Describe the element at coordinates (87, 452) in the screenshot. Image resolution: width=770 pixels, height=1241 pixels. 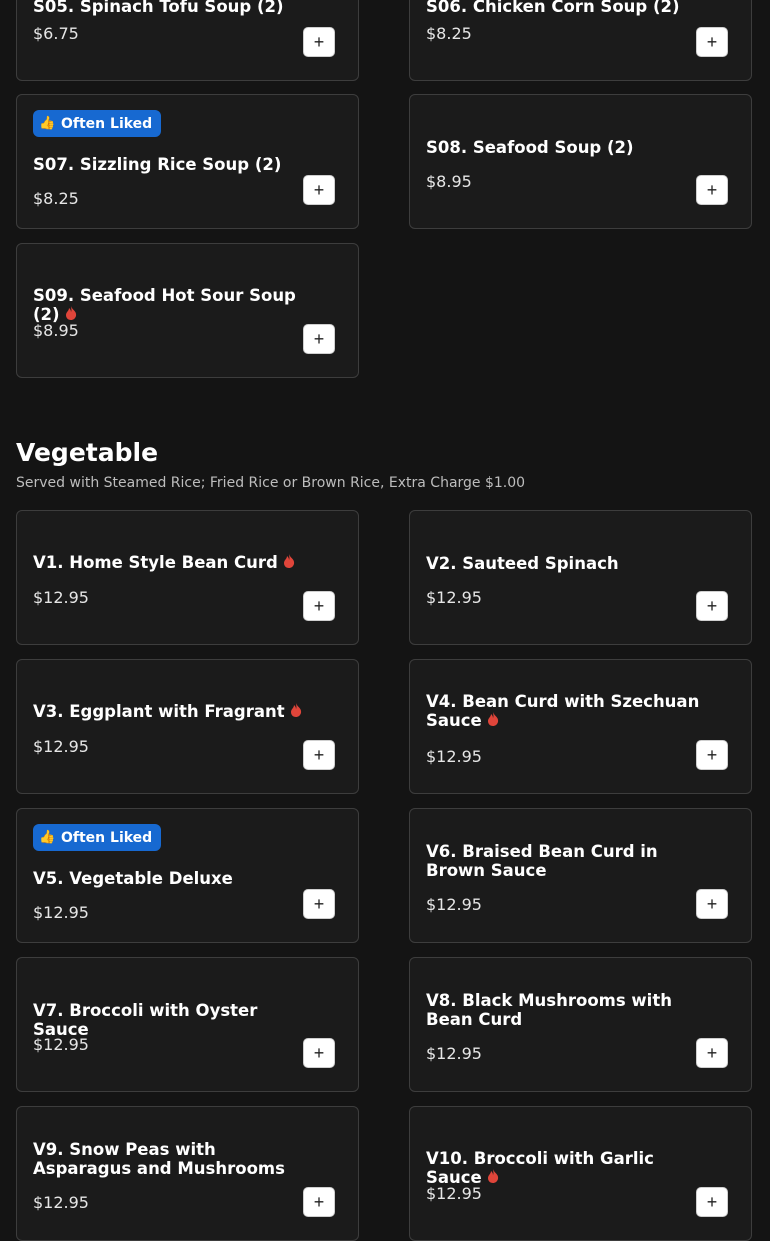
I see `section-title: Vegetable` at that location.